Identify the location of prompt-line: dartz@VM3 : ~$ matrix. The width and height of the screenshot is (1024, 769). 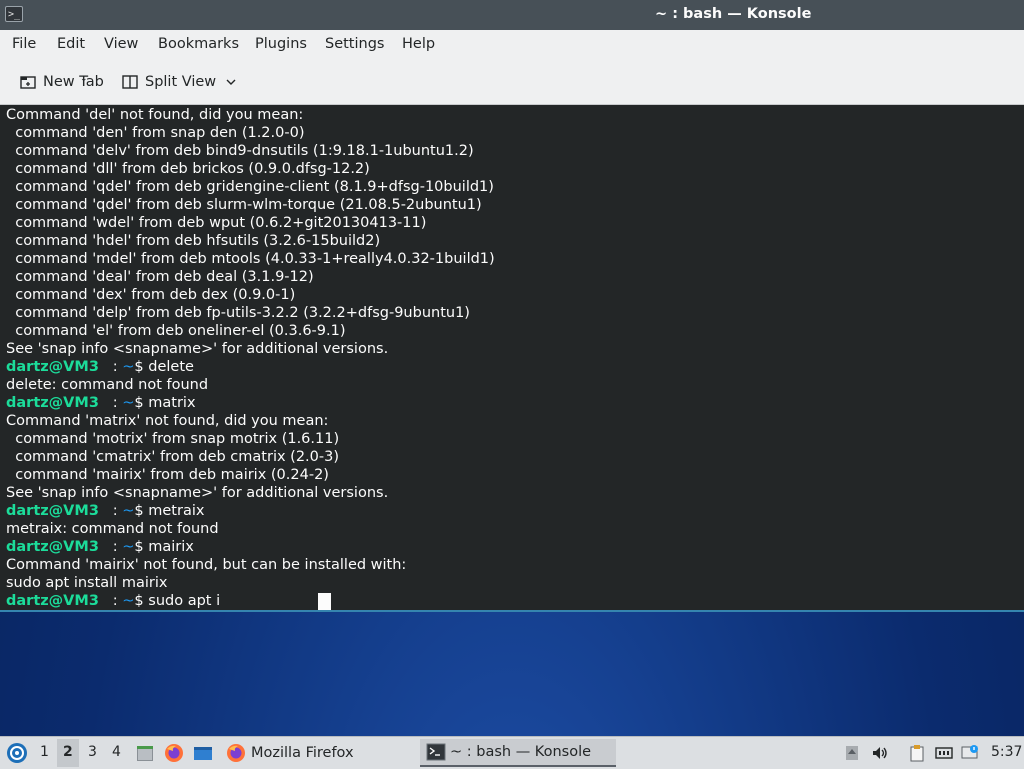
(101, 403).